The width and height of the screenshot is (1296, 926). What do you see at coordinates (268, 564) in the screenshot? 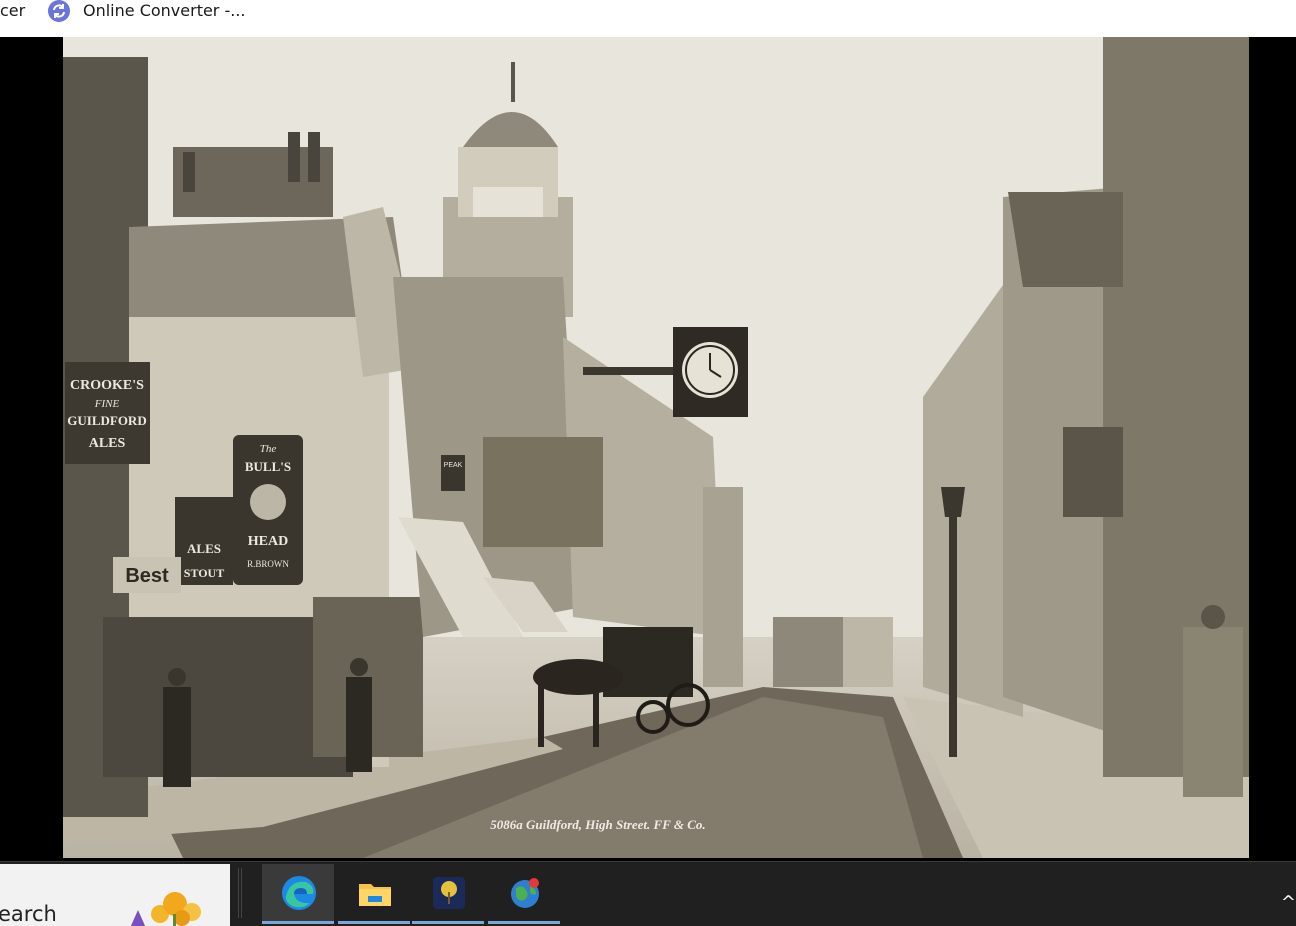
I see `bulls-head-line4: R.BROWN` at bounding box center [268, 564].